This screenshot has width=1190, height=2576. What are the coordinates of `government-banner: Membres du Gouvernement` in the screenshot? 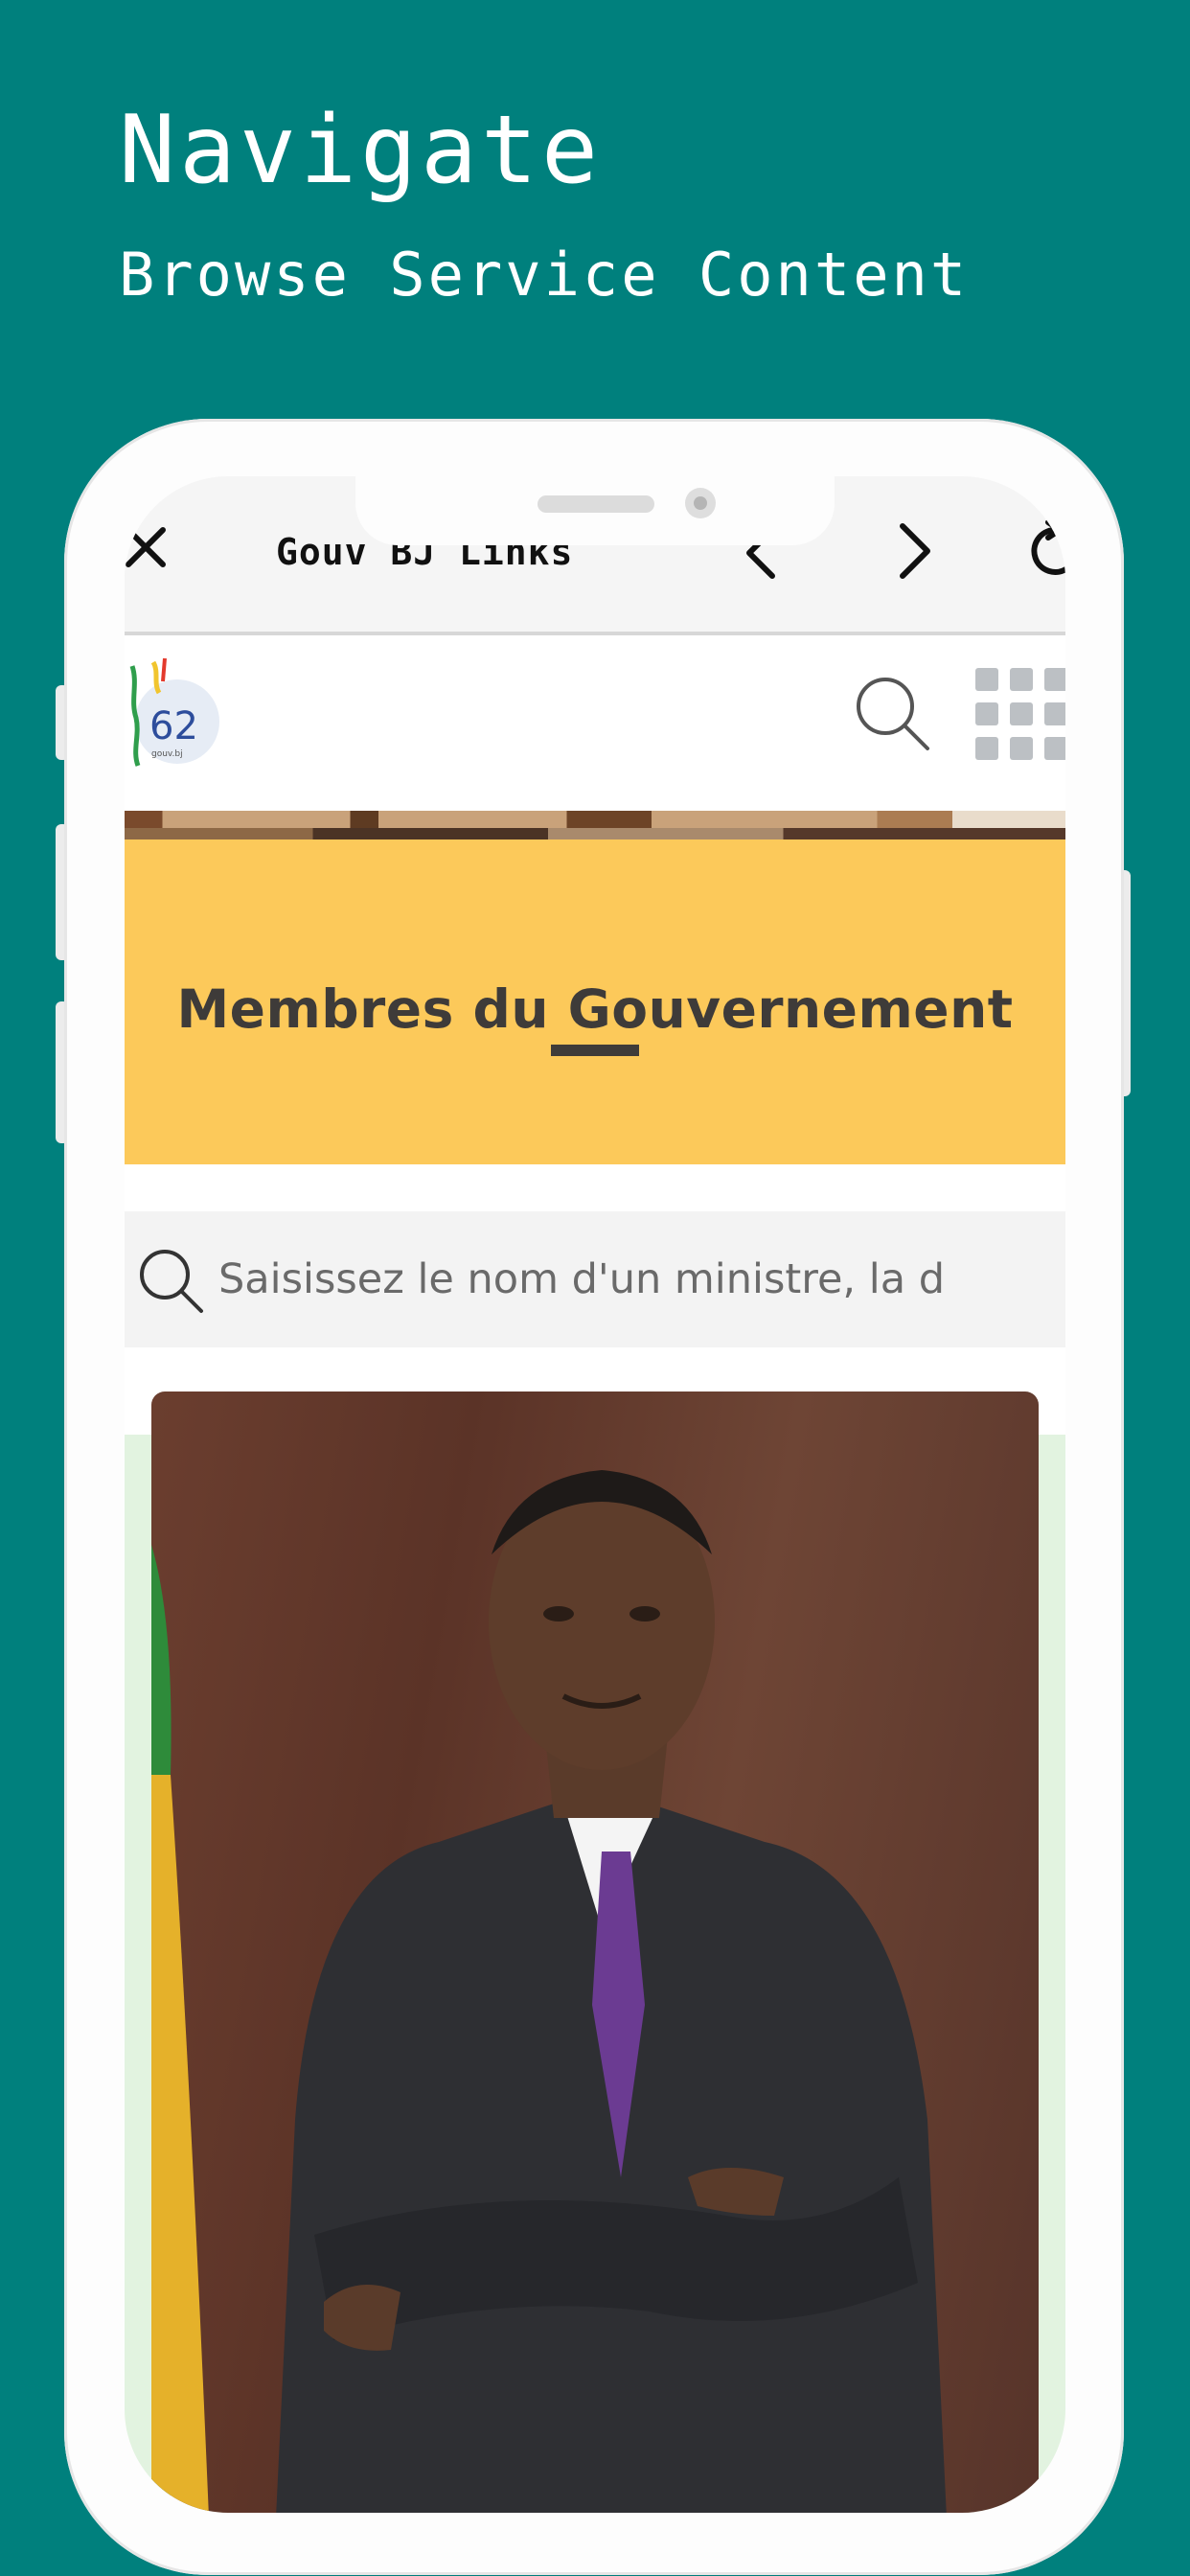 It's located at (595, 1002).